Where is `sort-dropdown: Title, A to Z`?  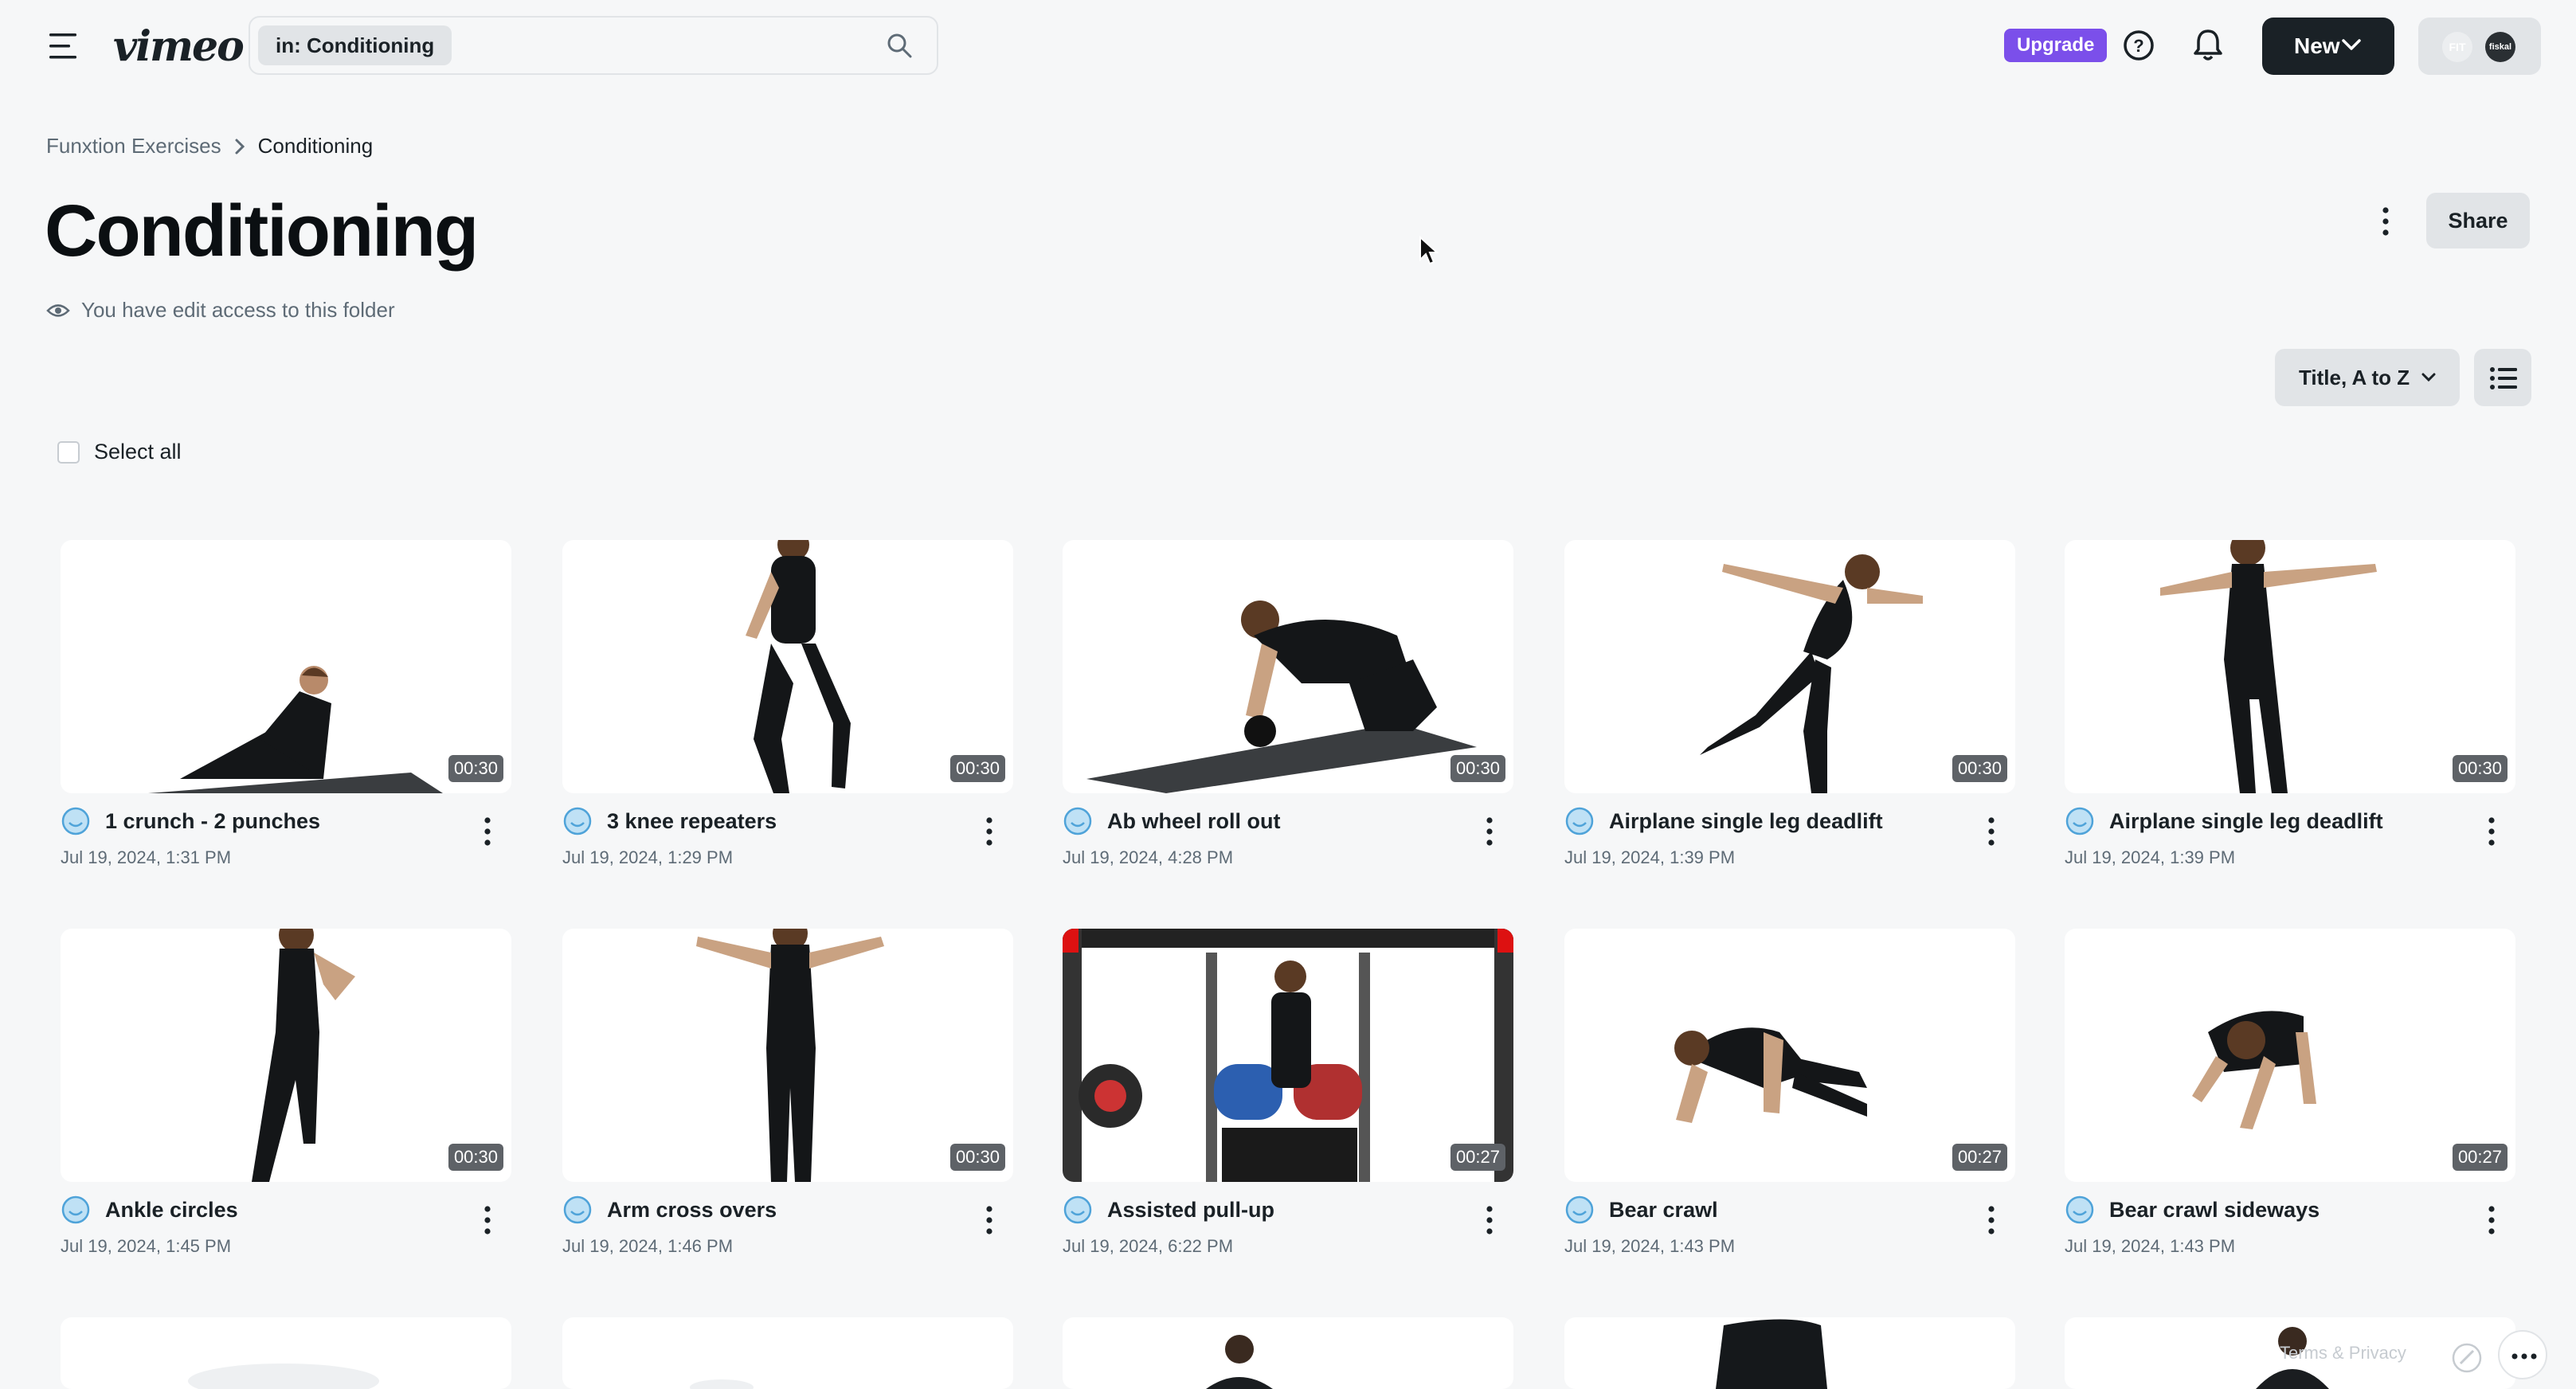
sort-dropdown: Title, A to Z is located at coordinates (2367, 377).